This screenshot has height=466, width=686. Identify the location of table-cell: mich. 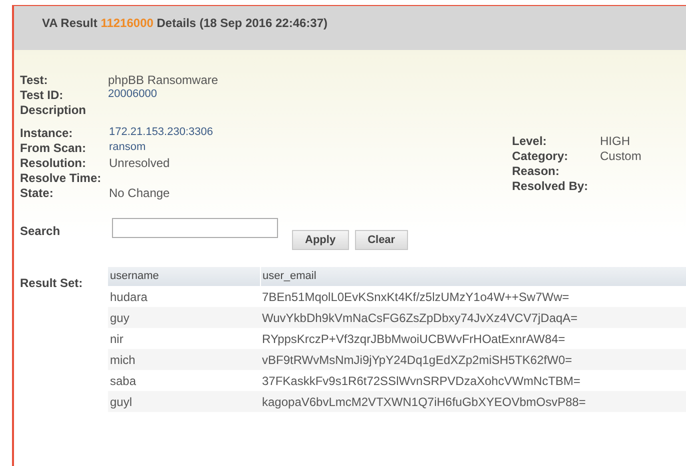
(184, 359).